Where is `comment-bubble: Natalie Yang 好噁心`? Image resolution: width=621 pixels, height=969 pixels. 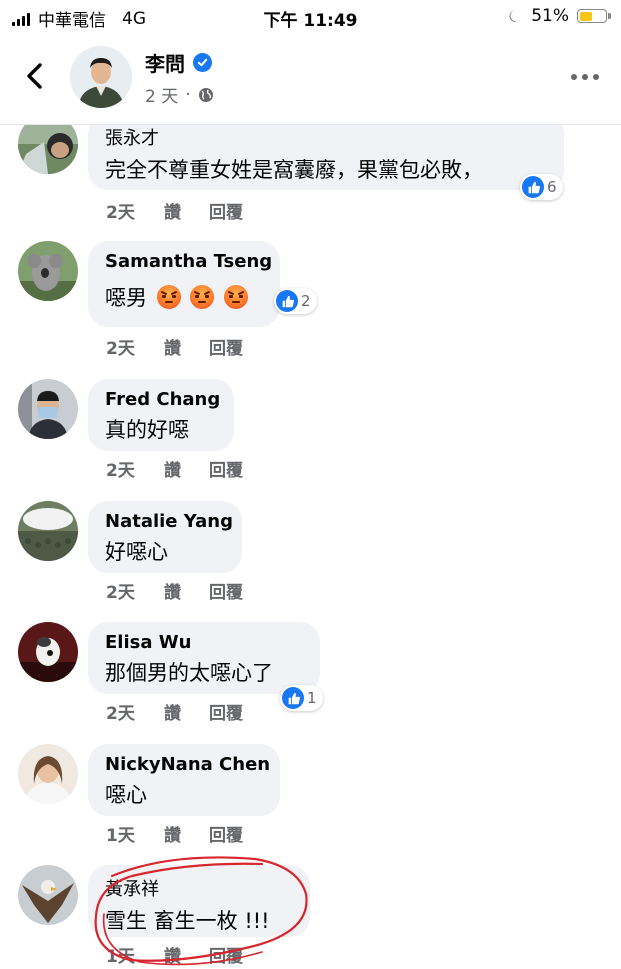 comment-bubble: Natalie Yang 好噁心 is located at coordinates (165, 537).